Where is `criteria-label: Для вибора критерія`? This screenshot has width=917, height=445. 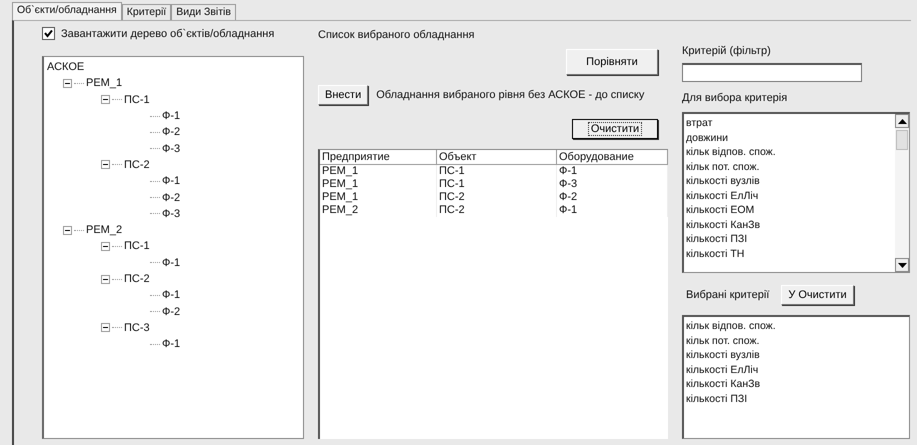
criteria-label: Для вибора критерія is located at coordinates (735, 98).